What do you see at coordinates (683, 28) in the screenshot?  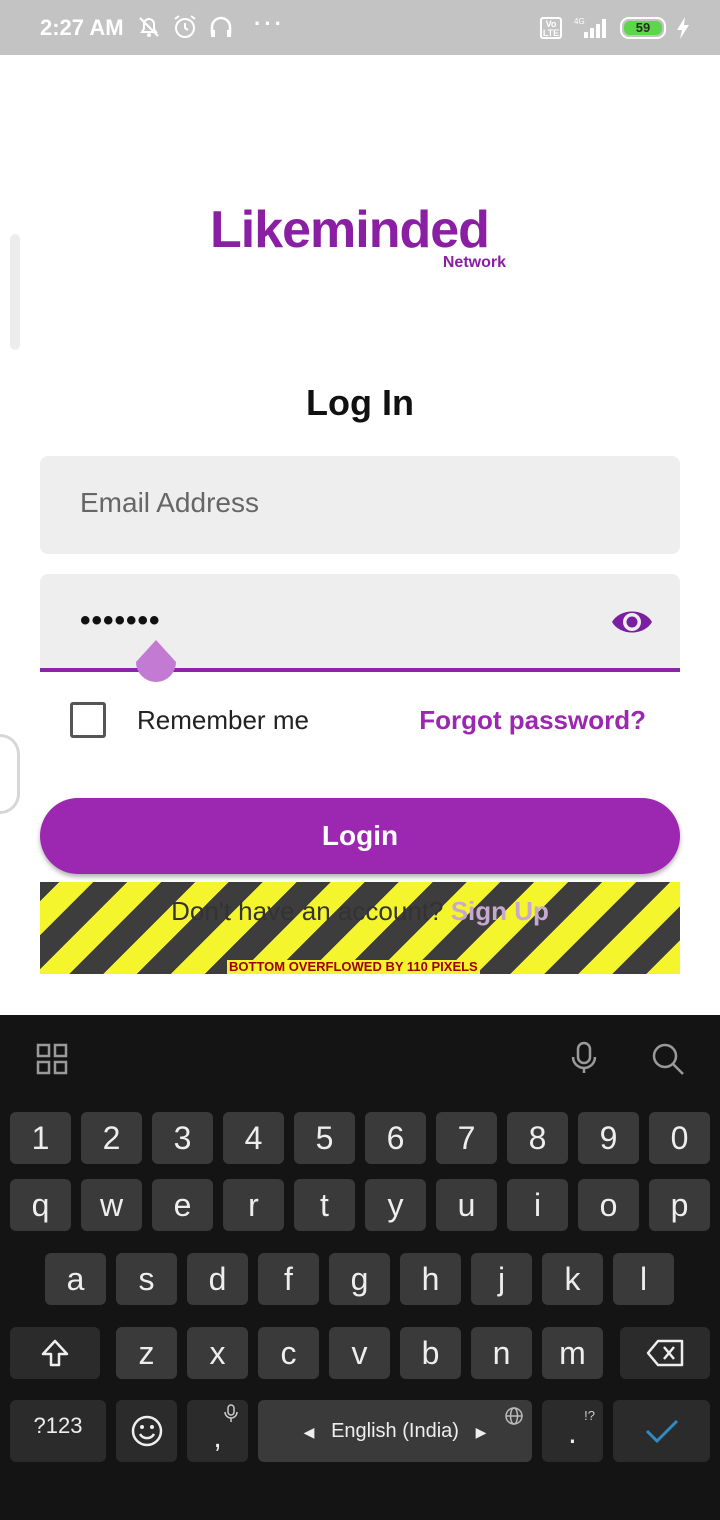 I see `charging-icon` at bounding box center [683, 28].